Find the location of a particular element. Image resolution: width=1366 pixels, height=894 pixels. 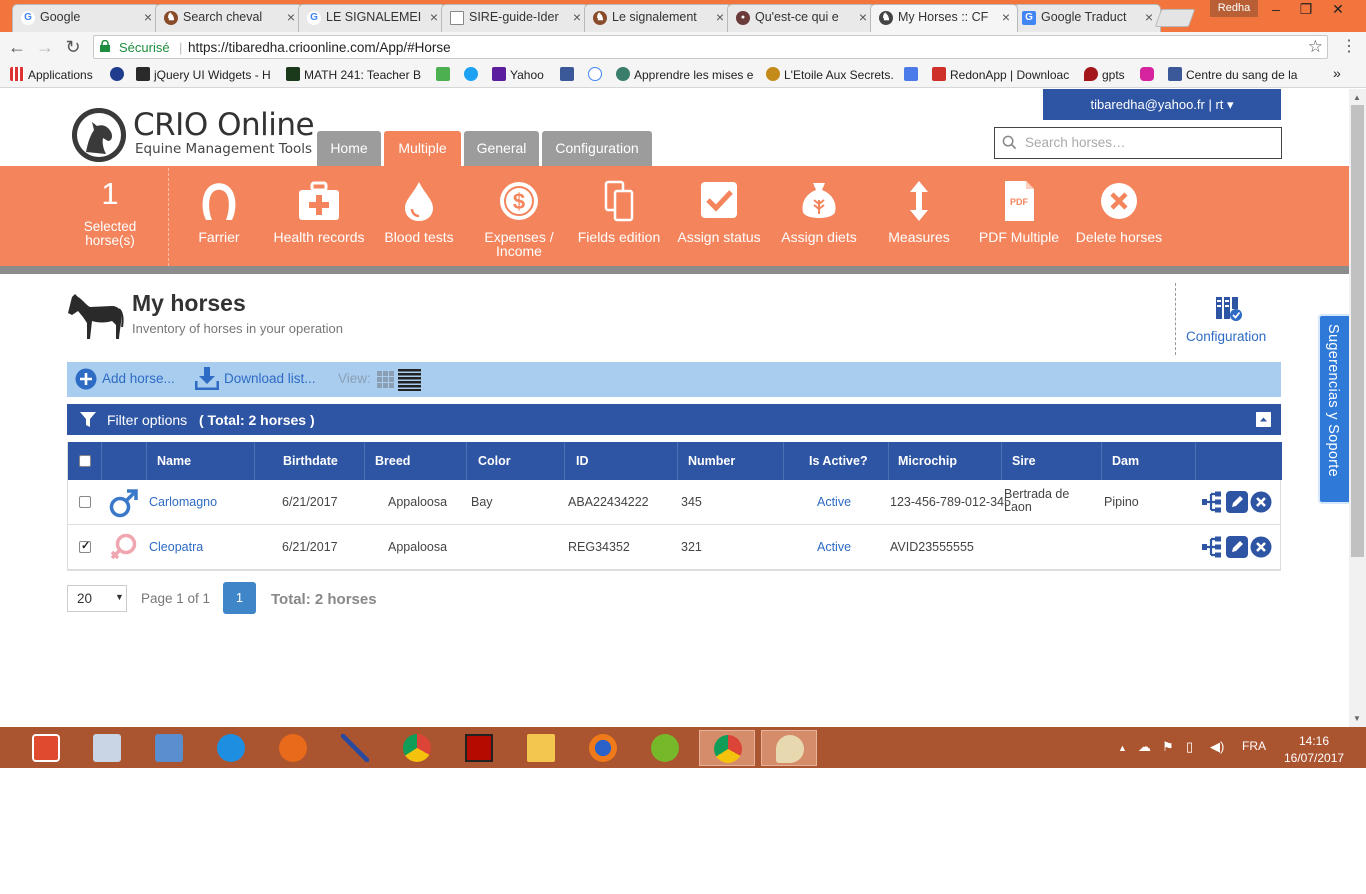

horse-name-link: Cleopatra is located at coordinates (176, 547).